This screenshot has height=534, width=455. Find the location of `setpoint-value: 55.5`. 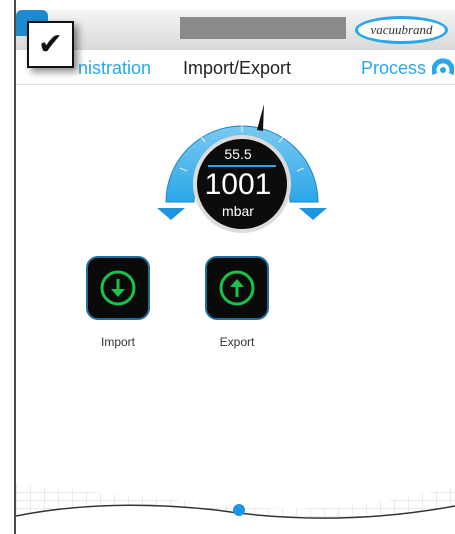

setpoint-value: 55.5 is located at coordinates (238, 154).